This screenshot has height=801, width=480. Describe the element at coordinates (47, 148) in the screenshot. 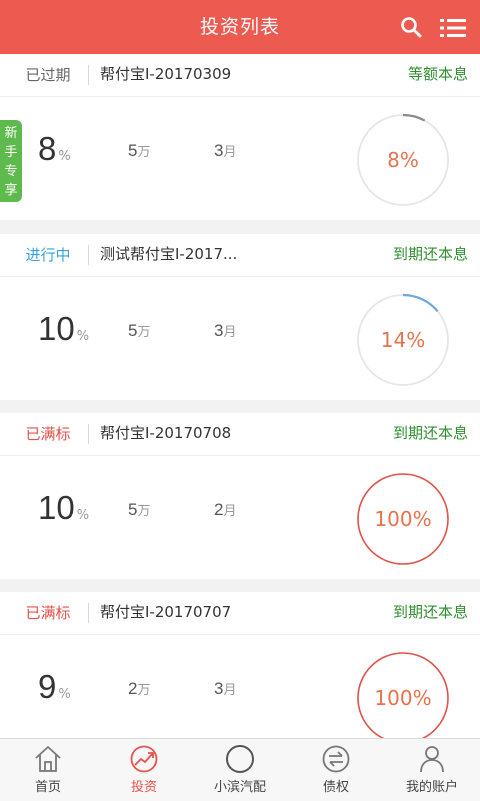

I see `rate-value: 8` at that location.